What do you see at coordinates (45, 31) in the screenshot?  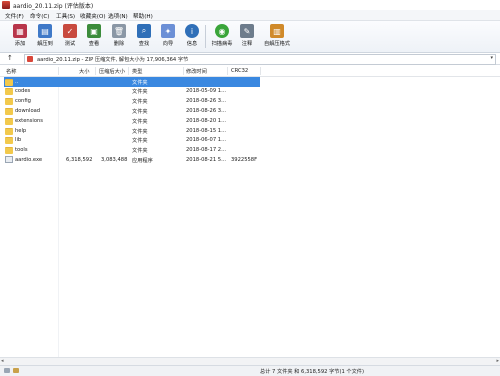 I see `extract-to-icon: ▤` at bounding box center [45, 31].